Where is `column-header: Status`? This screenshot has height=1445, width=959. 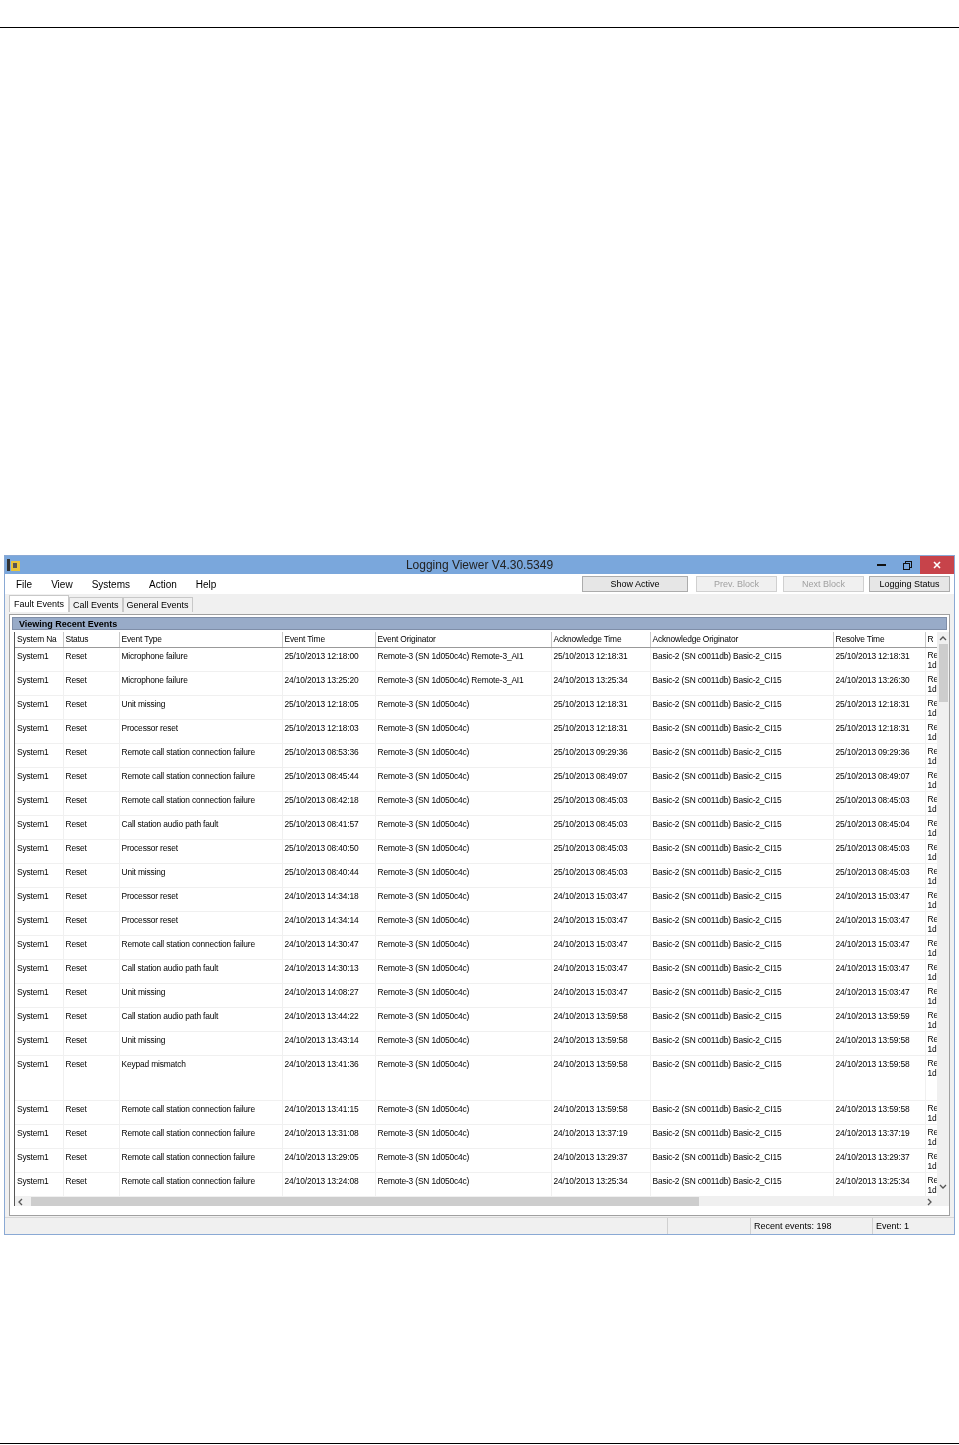 column-header: Status is located at coordinates (91, 639).